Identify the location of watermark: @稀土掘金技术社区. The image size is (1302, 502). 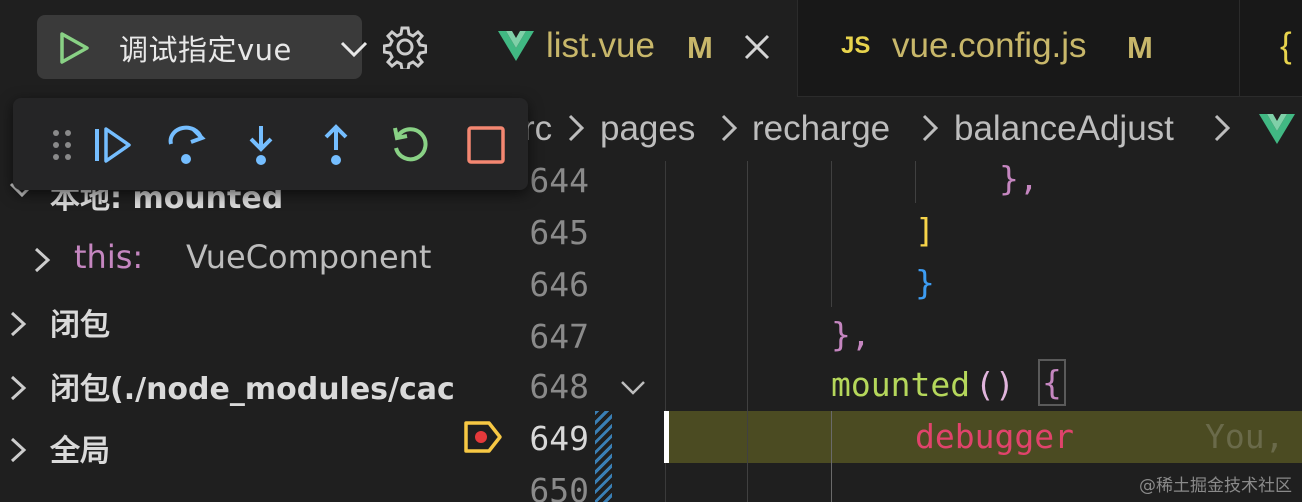
(1215, 486).